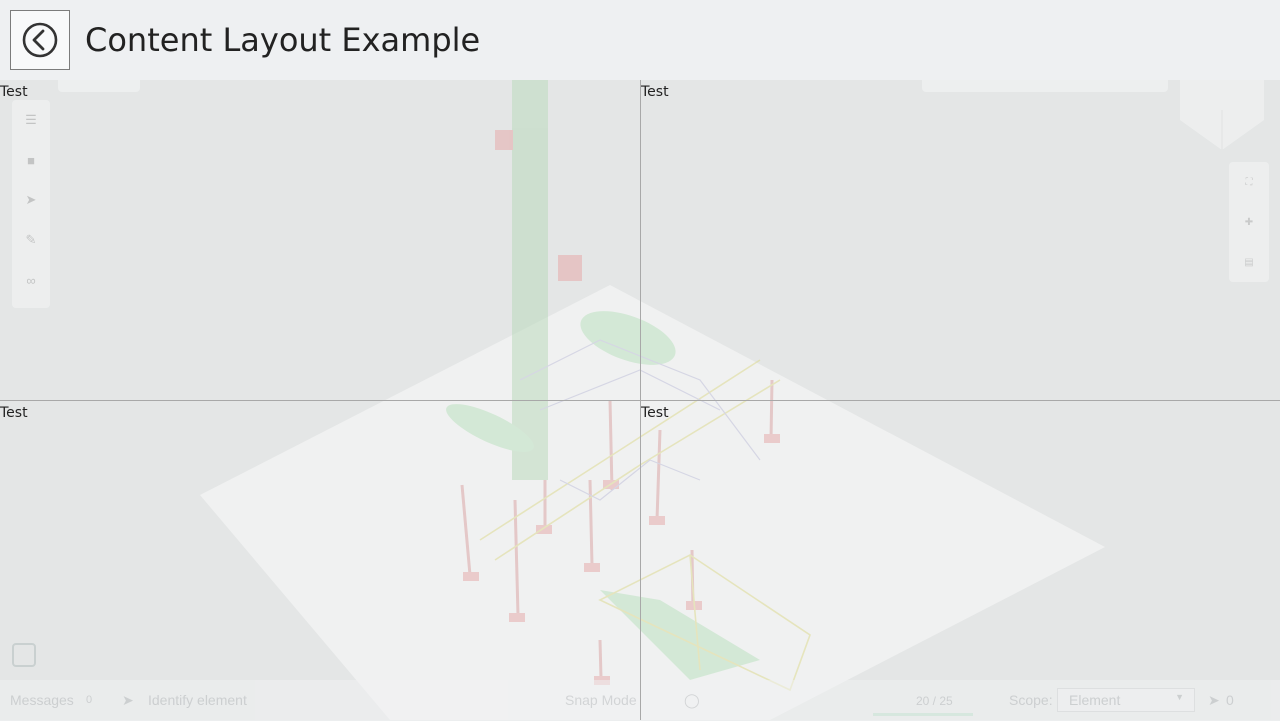  What do you see at coordinates (640, 40) in the screenshot?
I see `header-bar: Content Layout Example` at bounding box center [640, 40].